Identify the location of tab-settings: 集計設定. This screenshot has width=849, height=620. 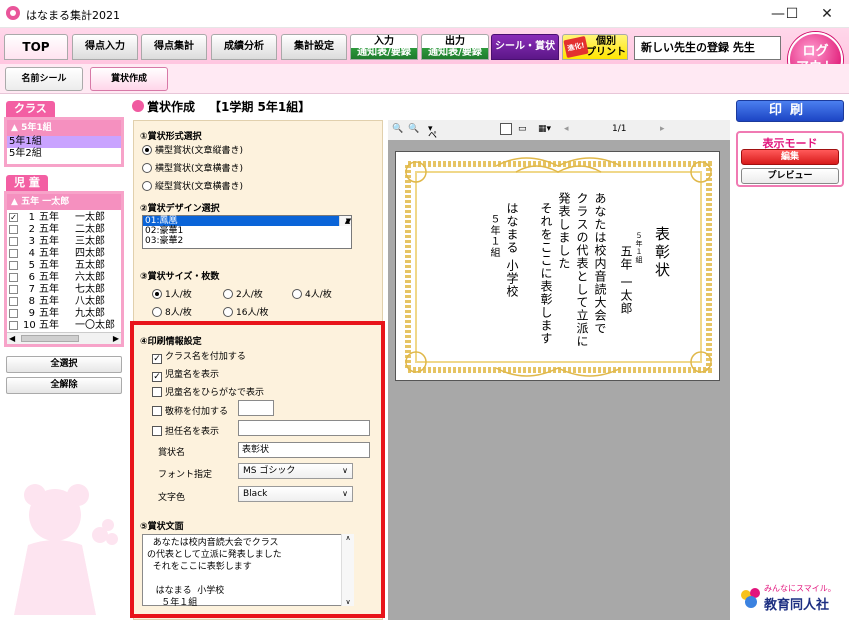
(314, 47).